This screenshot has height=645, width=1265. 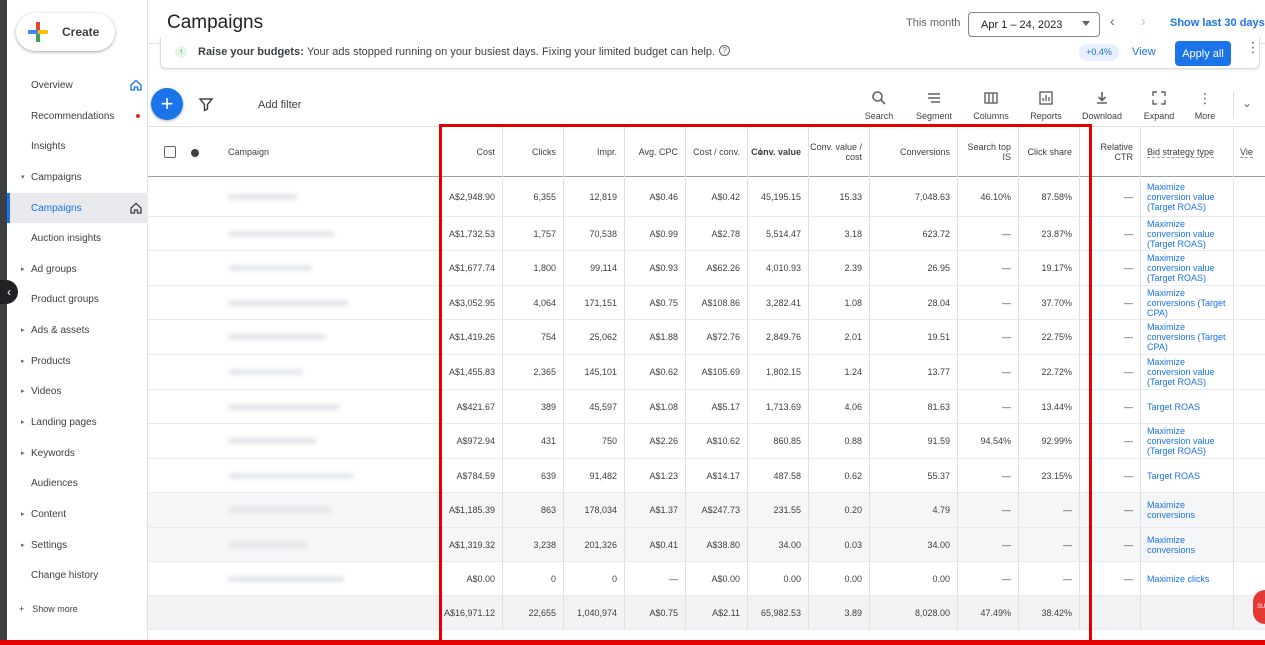 I want to click on sidebar-item-products: ▸ Products, so click(x=77, y=361).